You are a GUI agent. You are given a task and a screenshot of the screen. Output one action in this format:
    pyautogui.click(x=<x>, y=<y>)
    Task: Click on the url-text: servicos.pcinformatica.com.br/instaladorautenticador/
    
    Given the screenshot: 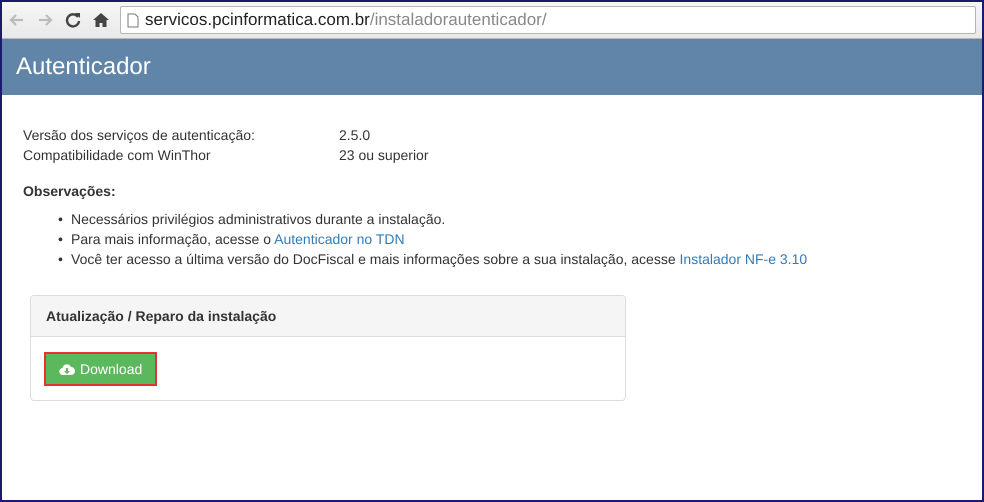 What is the action you would take?
    pyautogui.click(x=346, y=20)
    